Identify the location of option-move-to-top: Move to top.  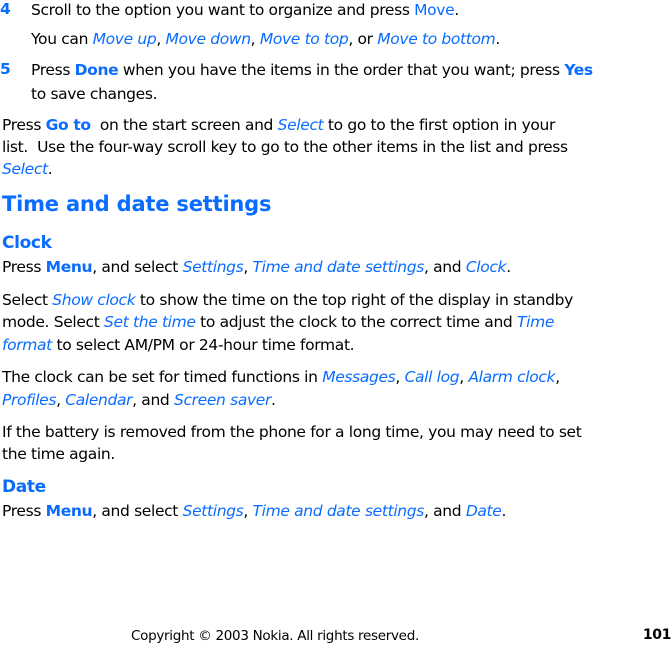
(304, 39).